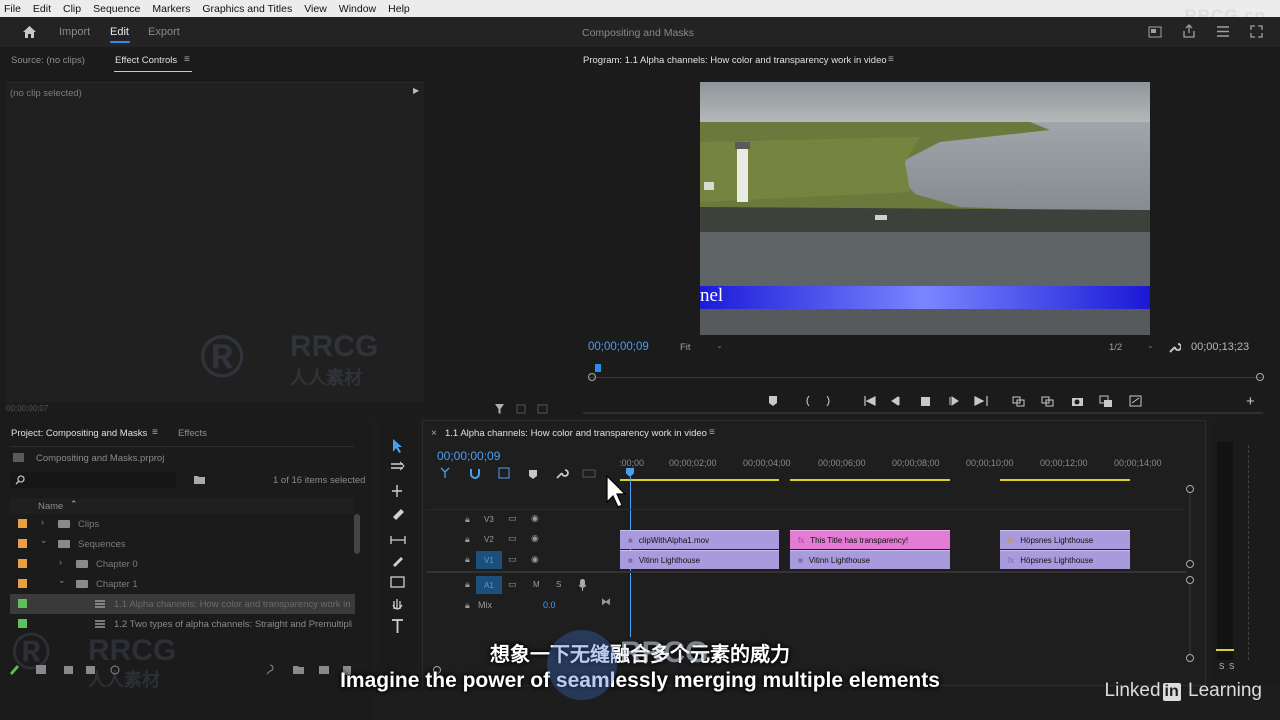 The width and height of the screenshot is (1280, 720). What do you see at coordinates (434, 433) in the screenshot?
I see `close-icon: ×` at bounding box center [434, 433].